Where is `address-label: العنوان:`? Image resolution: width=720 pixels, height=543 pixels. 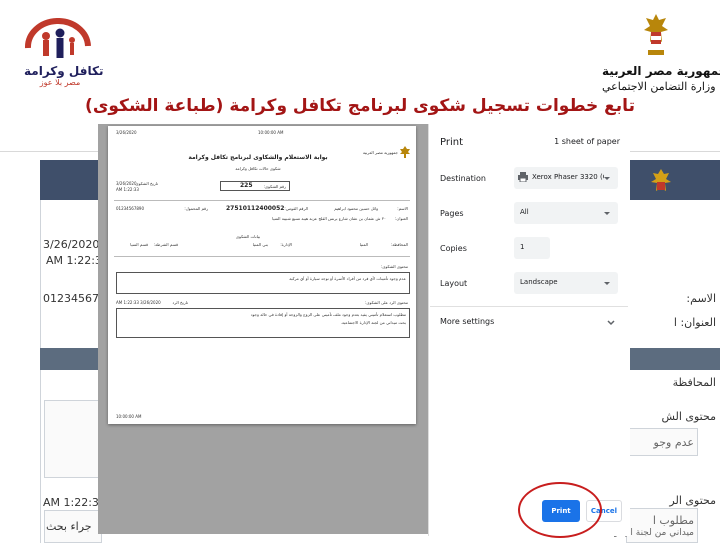
address-label: العنوان: is located at coordinates (401, 218).